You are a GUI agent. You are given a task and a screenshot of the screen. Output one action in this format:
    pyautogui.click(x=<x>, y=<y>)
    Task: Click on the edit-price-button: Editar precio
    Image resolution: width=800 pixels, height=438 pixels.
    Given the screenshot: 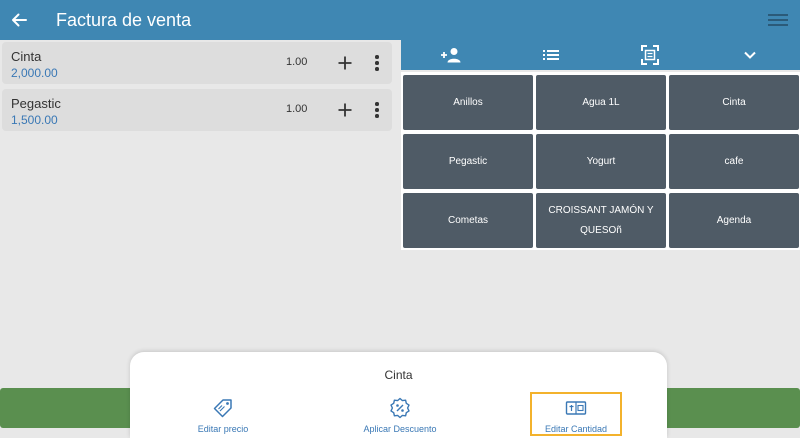 What is the action you would take?
    pyautogui.click(x=223, y=414)
    